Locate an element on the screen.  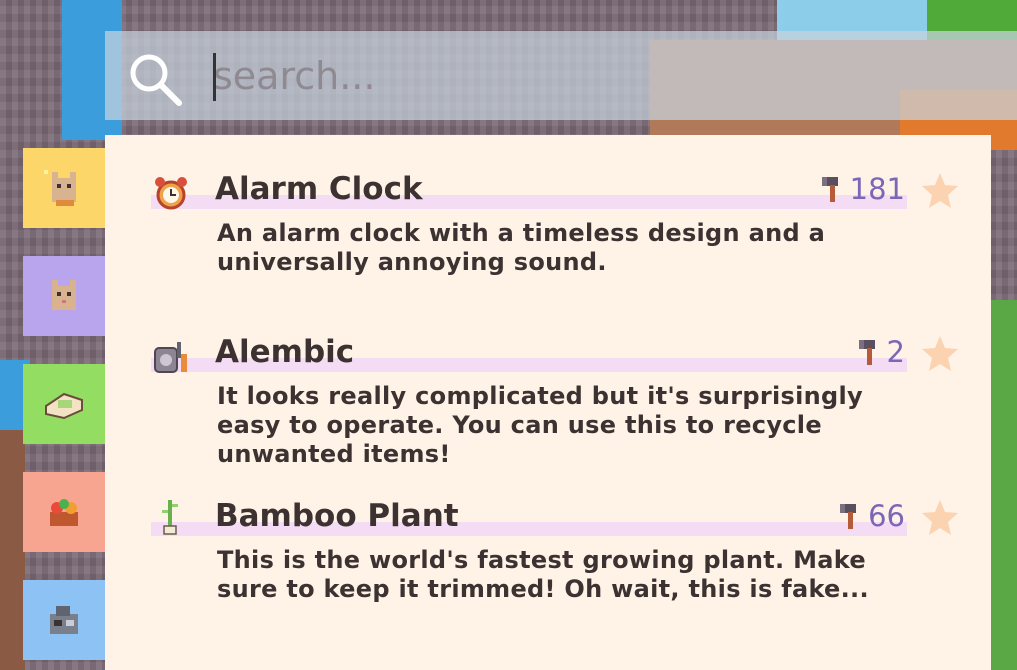
search-bar is located at coordinates (561, 75).